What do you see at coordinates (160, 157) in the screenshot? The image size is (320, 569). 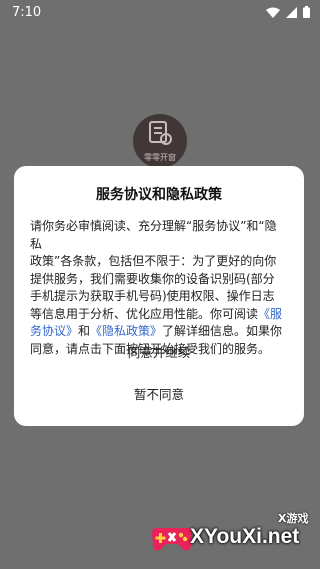 I see `app-logo-label: 零零开窗` at bounding box center [160, 157].